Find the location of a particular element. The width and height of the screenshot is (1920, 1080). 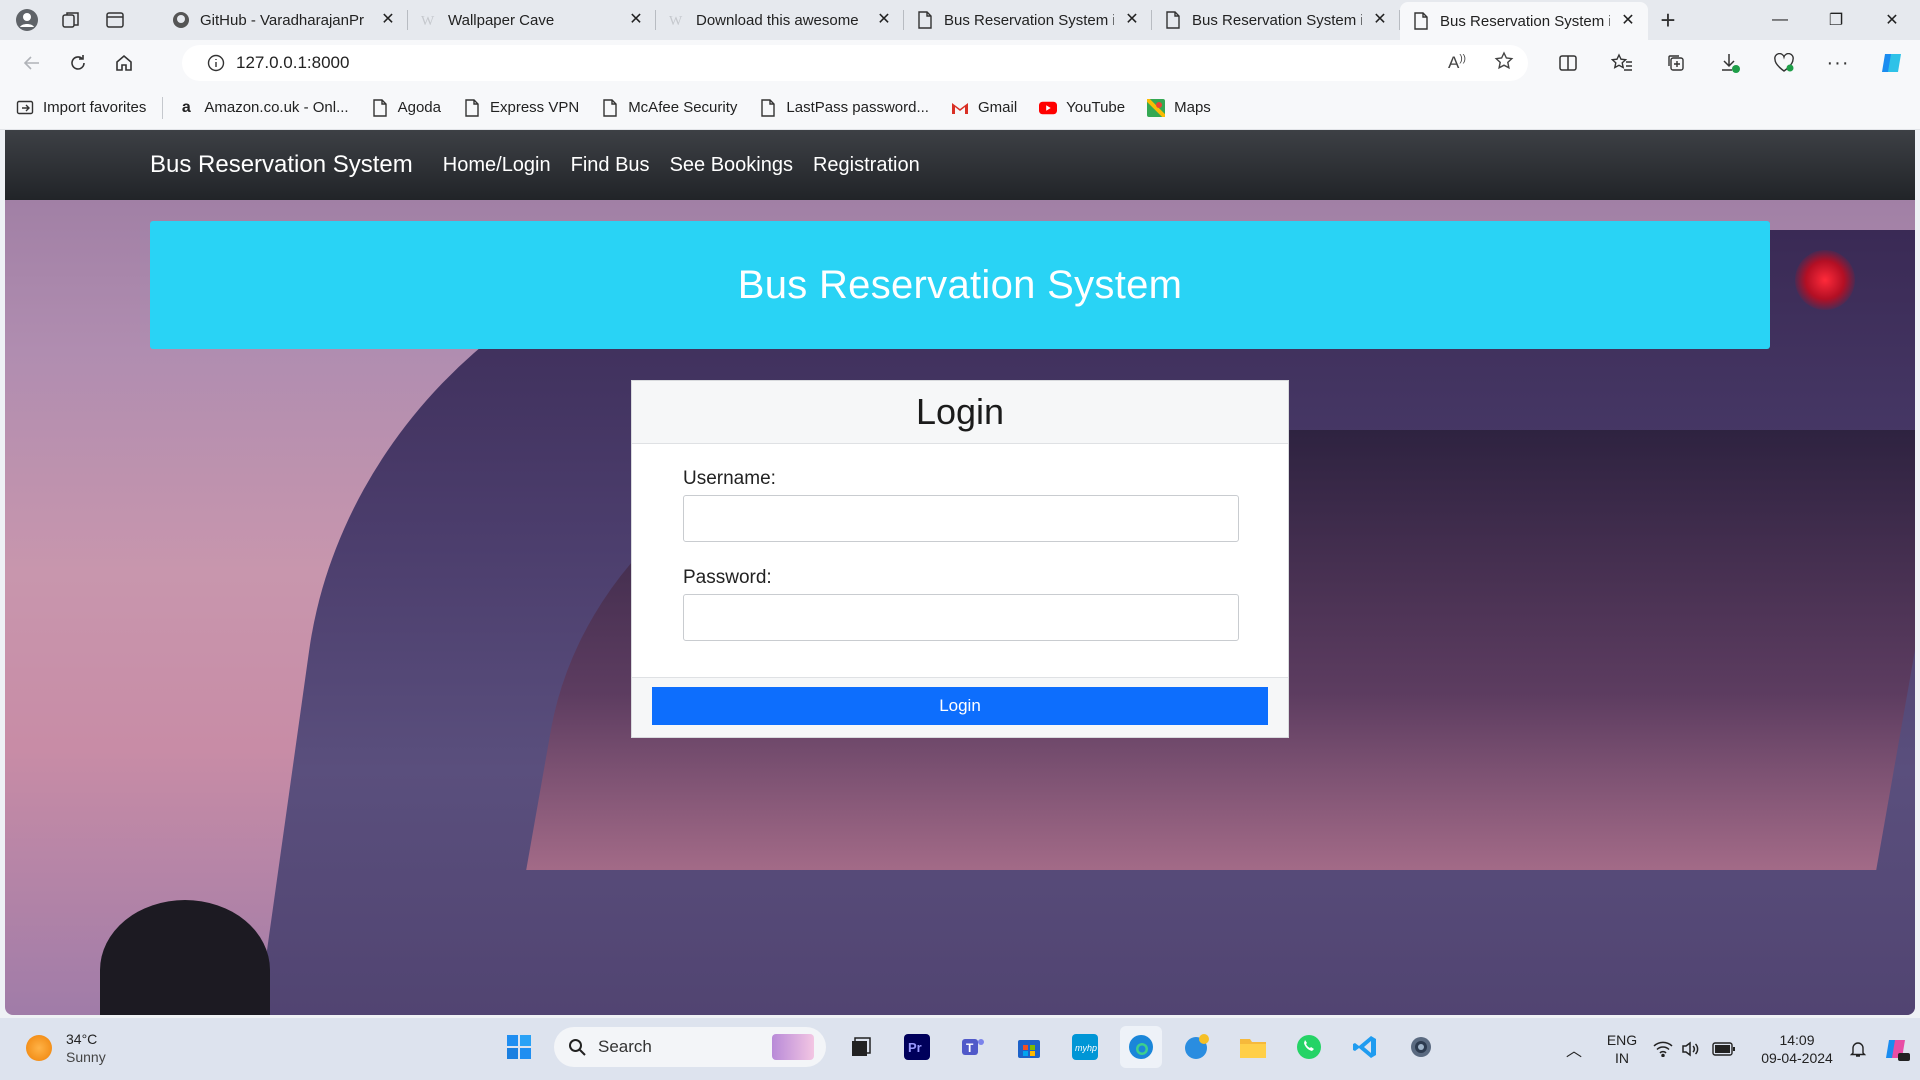

favorite-import: Import favorites is located at coordinates (81, 108).